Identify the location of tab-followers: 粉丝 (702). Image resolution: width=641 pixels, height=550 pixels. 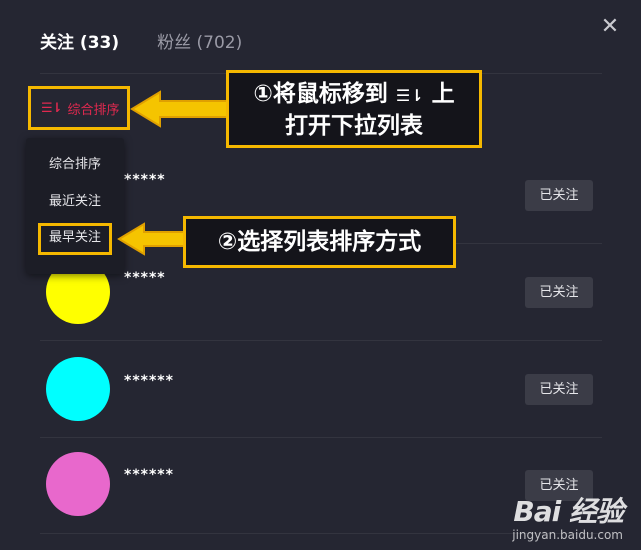
(199, 40).